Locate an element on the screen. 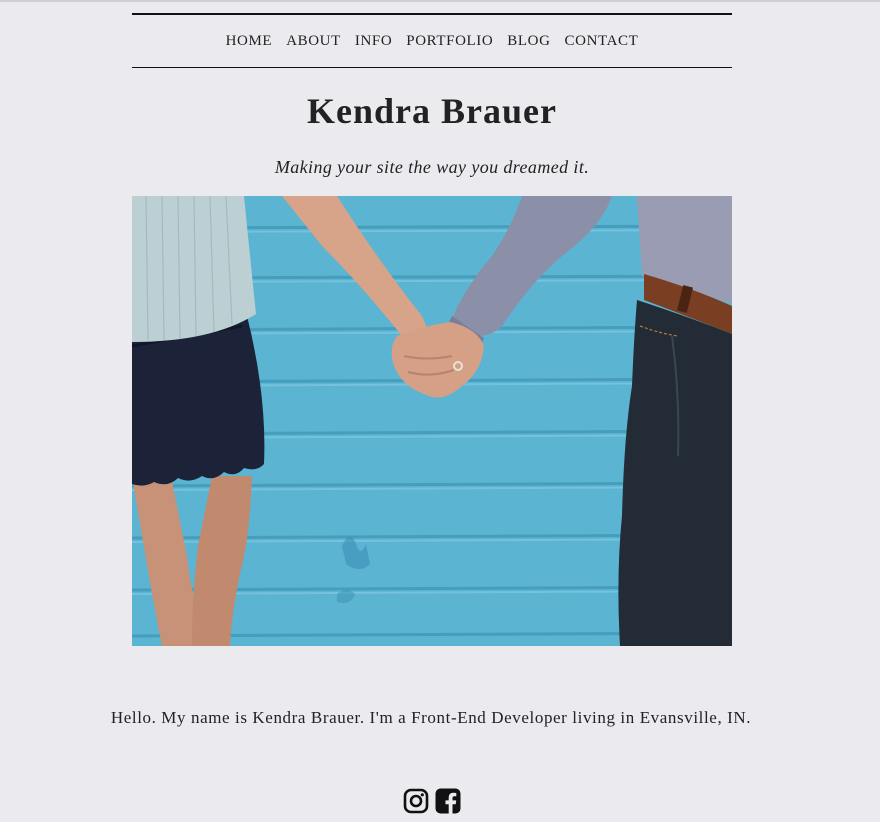 Image resolution: width=880 pixels, height=822 pixels. site-title: Kendra Brauer is located at coordinates (432, 111).